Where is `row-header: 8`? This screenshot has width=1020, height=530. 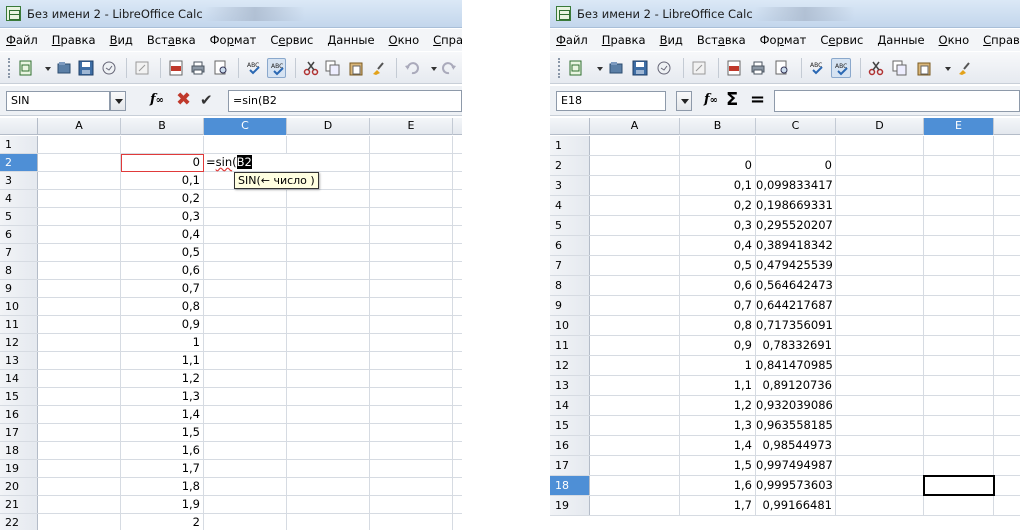
row-header: 8 is located at coordinates (19, 270).